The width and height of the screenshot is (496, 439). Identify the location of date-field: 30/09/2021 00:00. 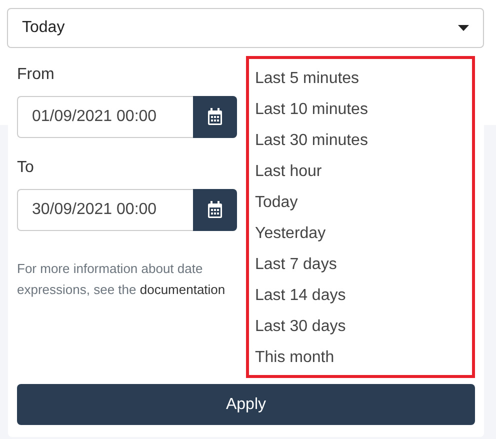
(105, 210).